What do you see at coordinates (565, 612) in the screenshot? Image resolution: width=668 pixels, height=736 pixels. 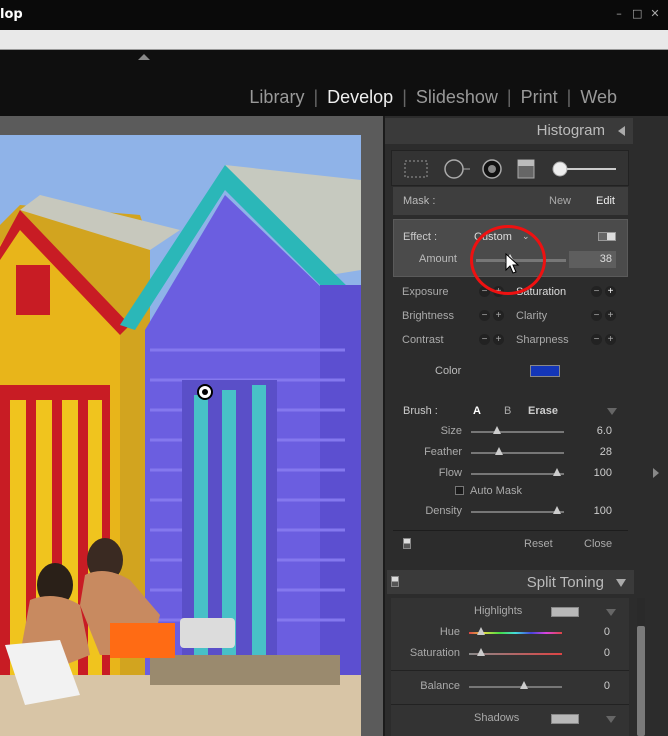 I see `highlights-swatch` at bounding box center [565, 612].